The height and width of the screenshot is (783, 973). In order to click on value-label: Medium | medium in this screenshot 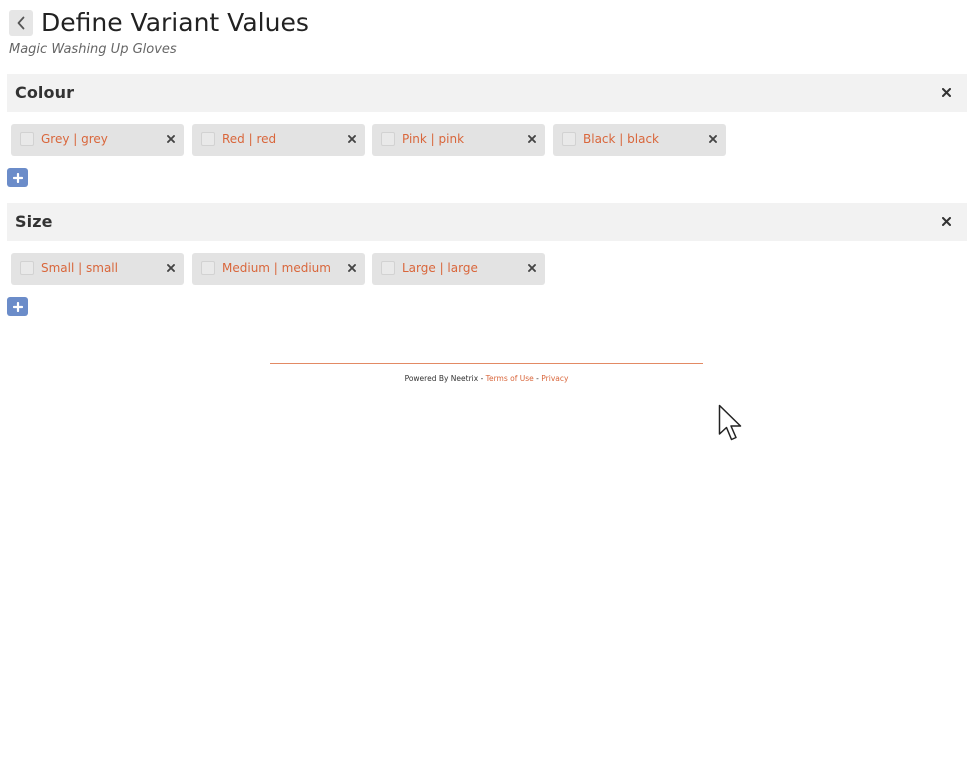, I will do `click(276, 268)`.